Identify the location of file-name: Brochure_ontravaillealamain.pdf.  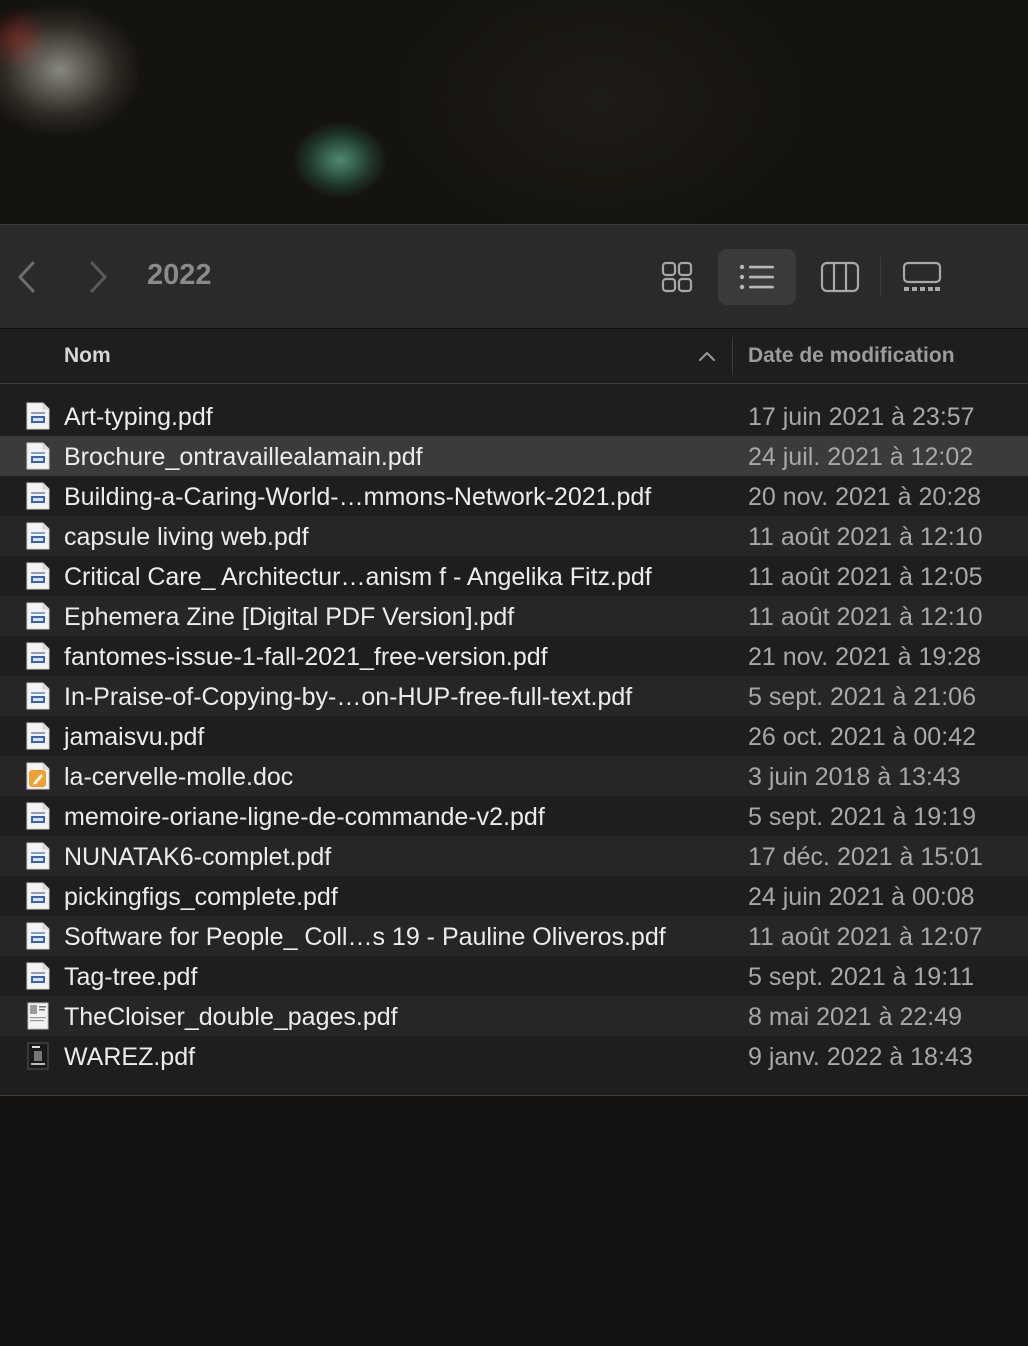
(243, 457).